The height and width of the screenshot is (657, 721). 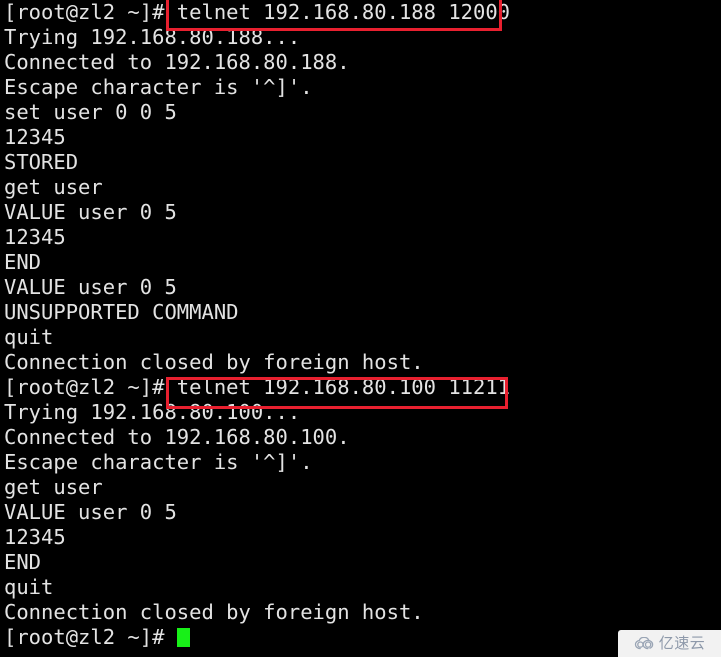 I want to click on watermark: 亿速云, so click(x=669, y=643).